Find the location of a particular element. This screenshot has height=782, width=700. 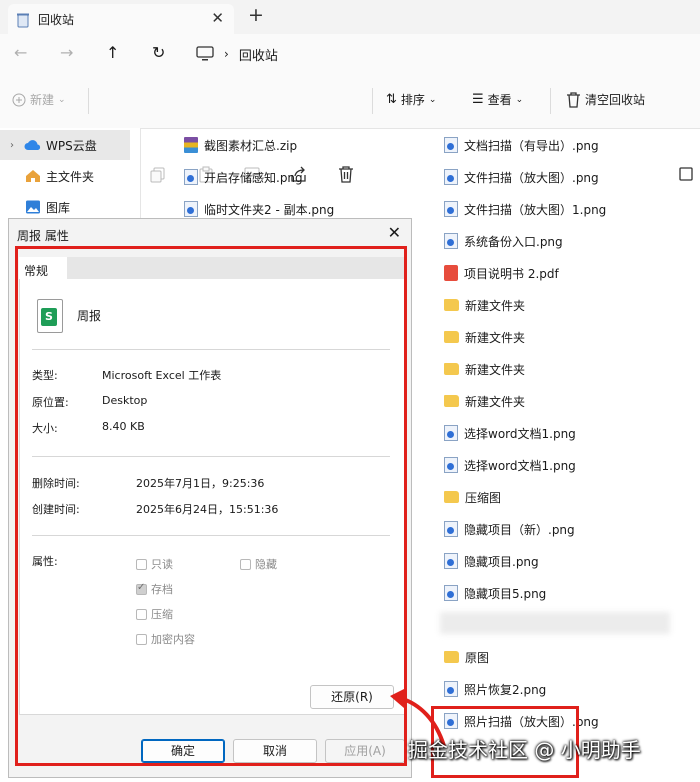

watermark: 掘金技术社区 @ 小明助手 is located at coordinates (524, 750).